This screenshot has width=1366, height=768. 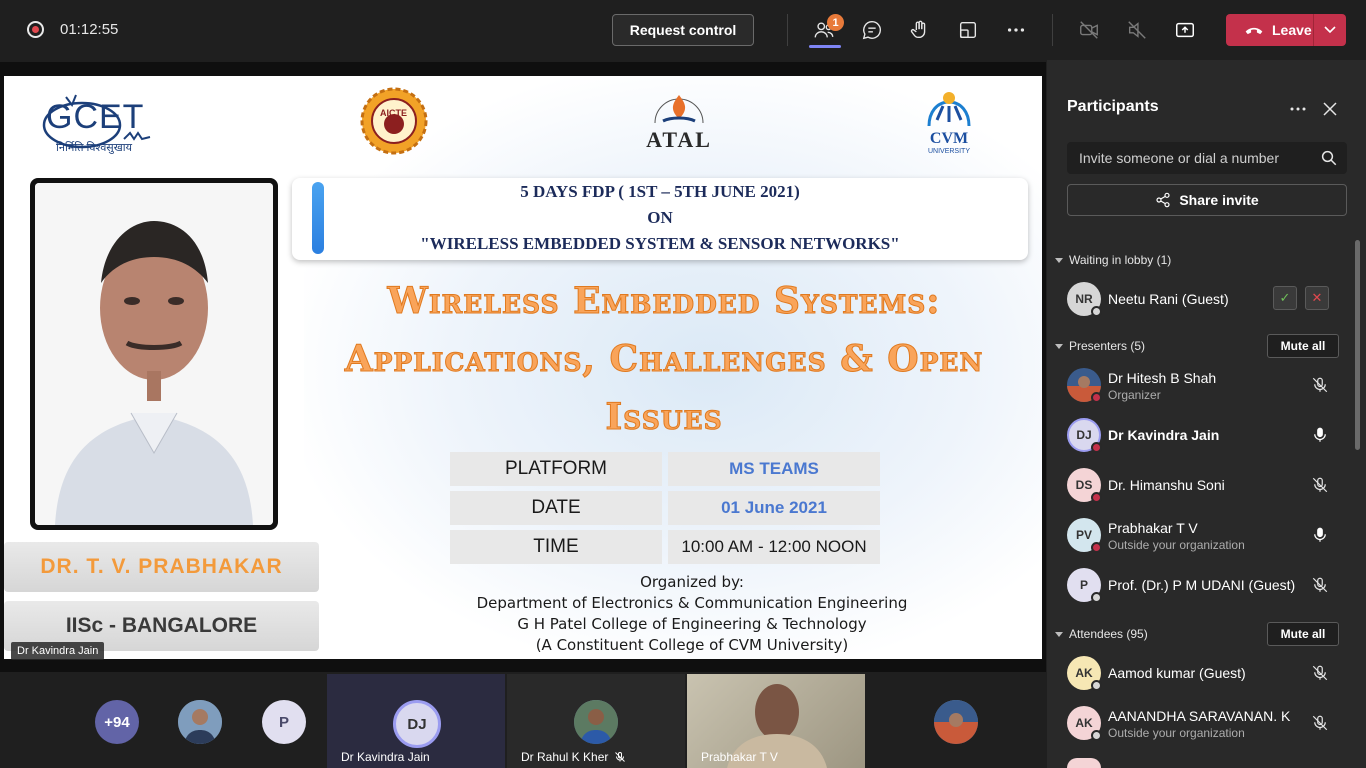 What do you see at coordinates (1303, 634) in the screenshot?
I see `mute-all-attendees-button: Mute all` at bounding box center [1303, 634].